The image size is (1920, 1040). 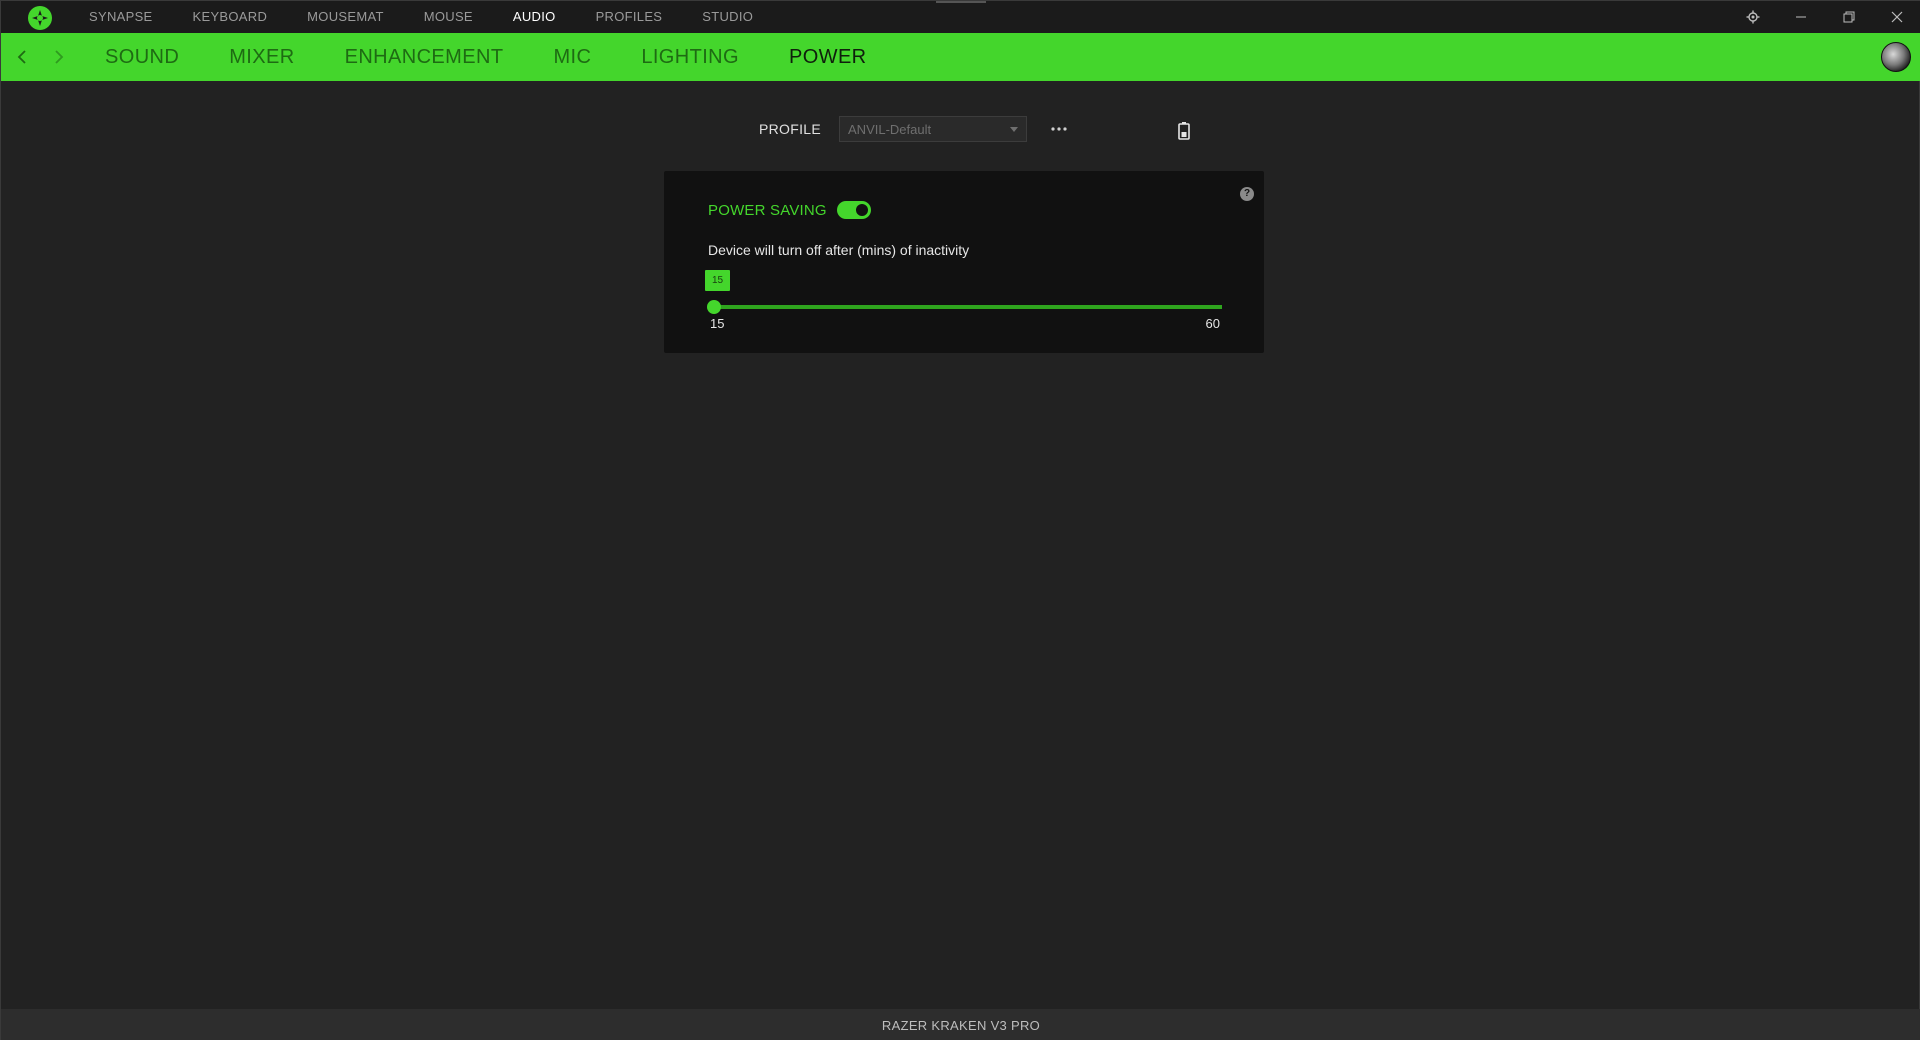 I want to click on profile-label: PROFILE, so click(x=790, y=129).